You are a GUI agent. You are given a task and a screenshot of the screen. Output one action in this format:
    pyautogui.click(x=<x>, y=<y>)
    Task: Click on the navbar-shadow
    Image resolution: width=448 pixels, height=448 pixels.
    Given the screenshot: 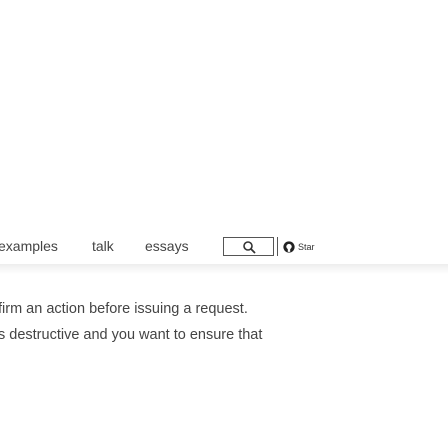 What is the action you would take?
    pyautogui.click(x=224, y=269)
    